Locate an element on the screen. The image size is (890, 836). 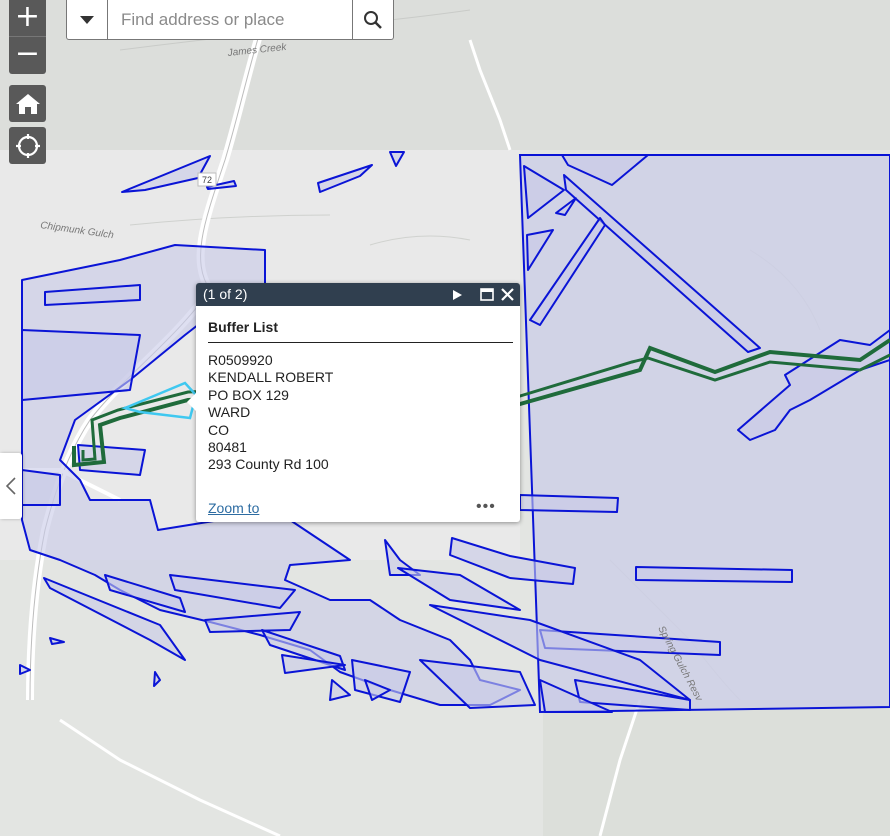
chevron-left-icon is located at coordinates (11, 486).